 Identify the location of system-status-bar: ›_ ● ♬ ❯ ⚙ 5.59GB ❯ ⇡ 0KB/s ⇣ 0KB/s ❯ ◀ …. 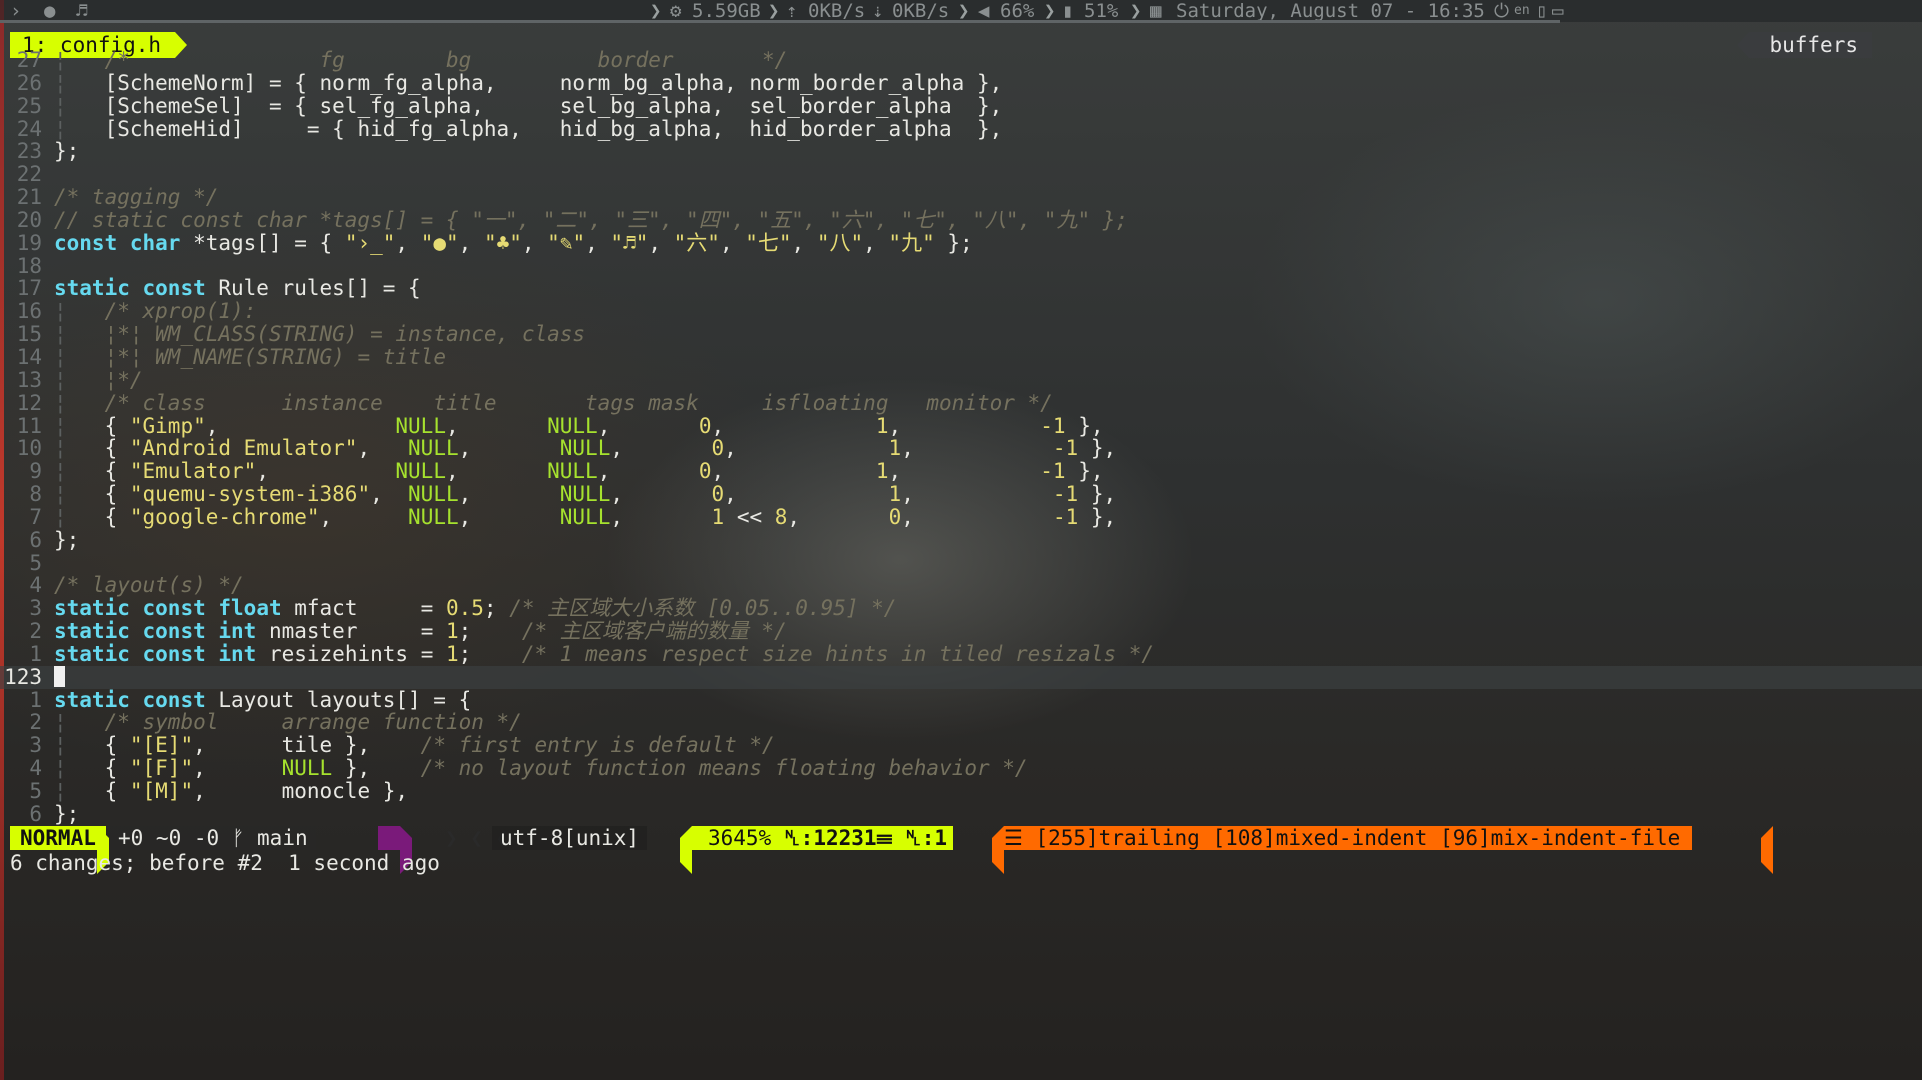
(961, 11).